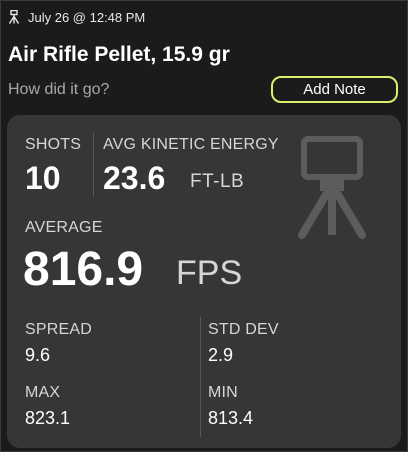 The image size is (408, 452). Describe the element at coordinates (53, 144) in the screenshot. I see `shots-label: SHOTS` at that location.